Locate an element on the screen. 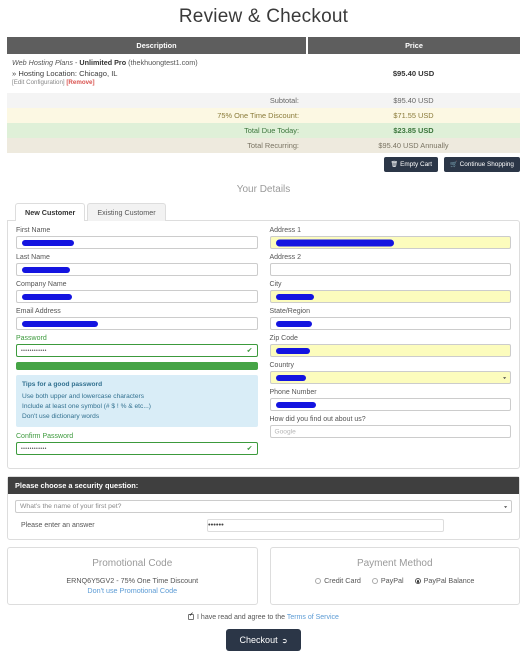 This screenshot has height=655, width=527. summary-row-discount: 75% One Time Discount: $71.55 USD is located at coordinates (263, 116).